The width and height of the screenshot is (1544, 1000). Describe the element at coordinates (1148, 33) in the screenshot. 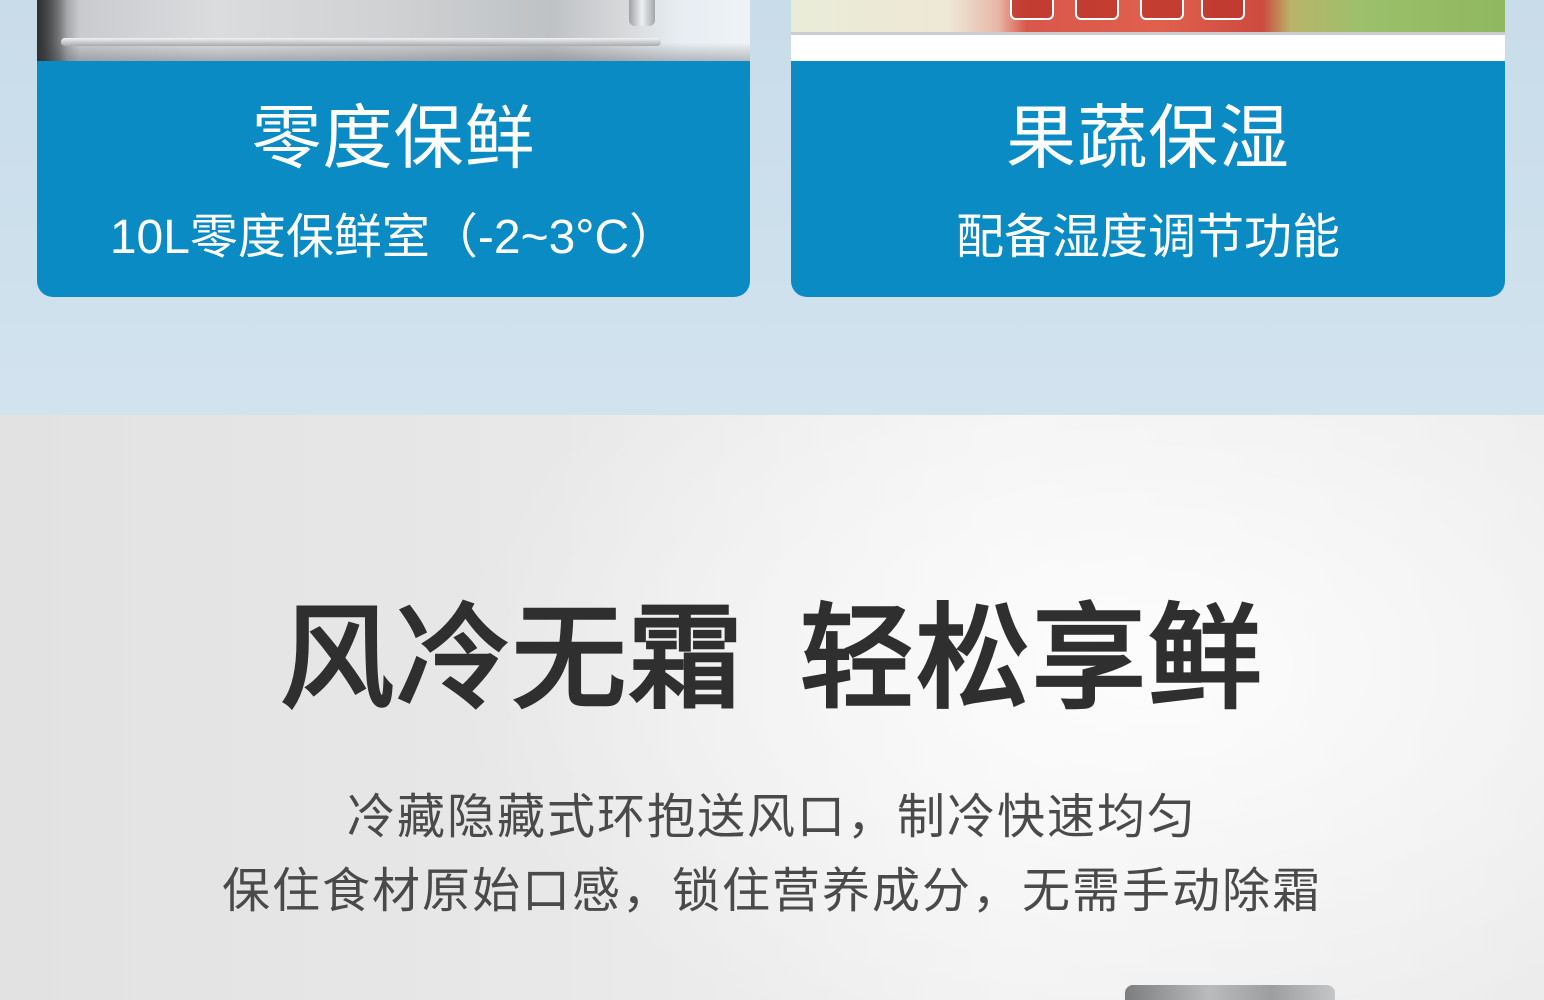

I see `drawer-edge` at that location.